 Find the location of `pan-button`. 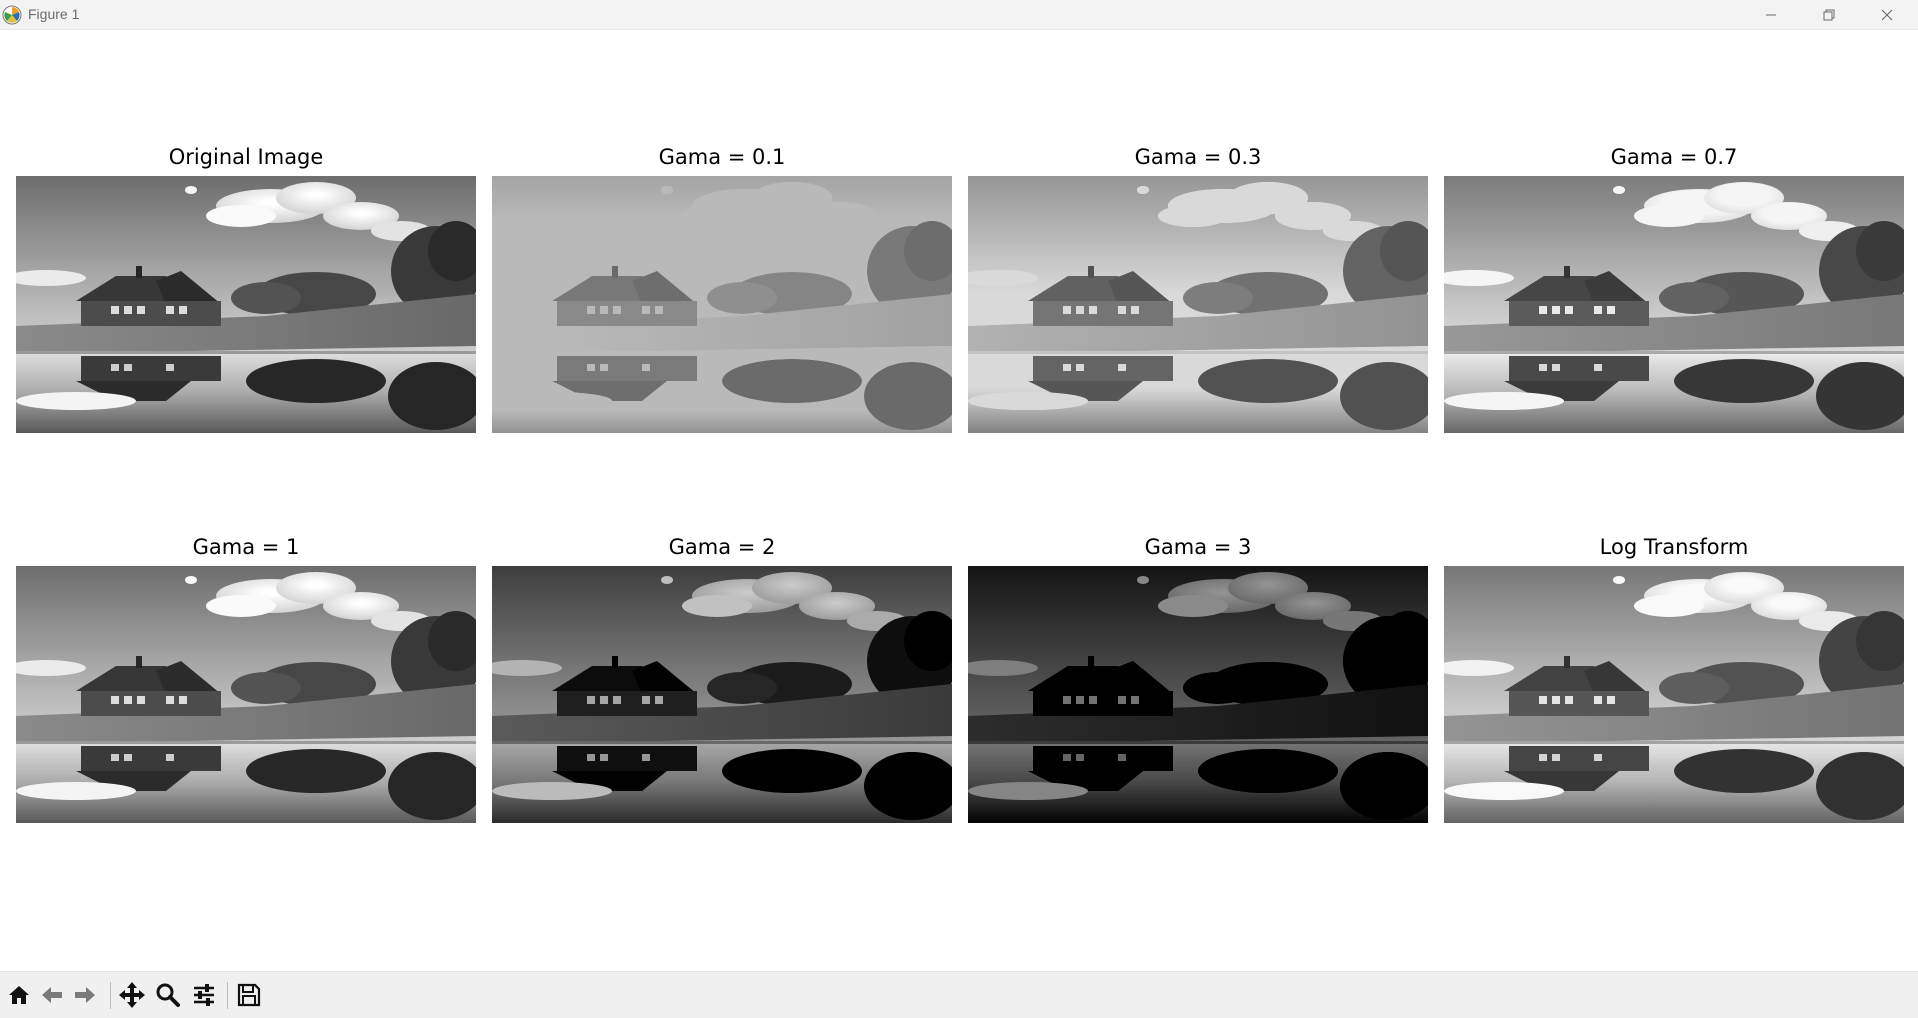

pan-button is located at coordinates (132, 995).